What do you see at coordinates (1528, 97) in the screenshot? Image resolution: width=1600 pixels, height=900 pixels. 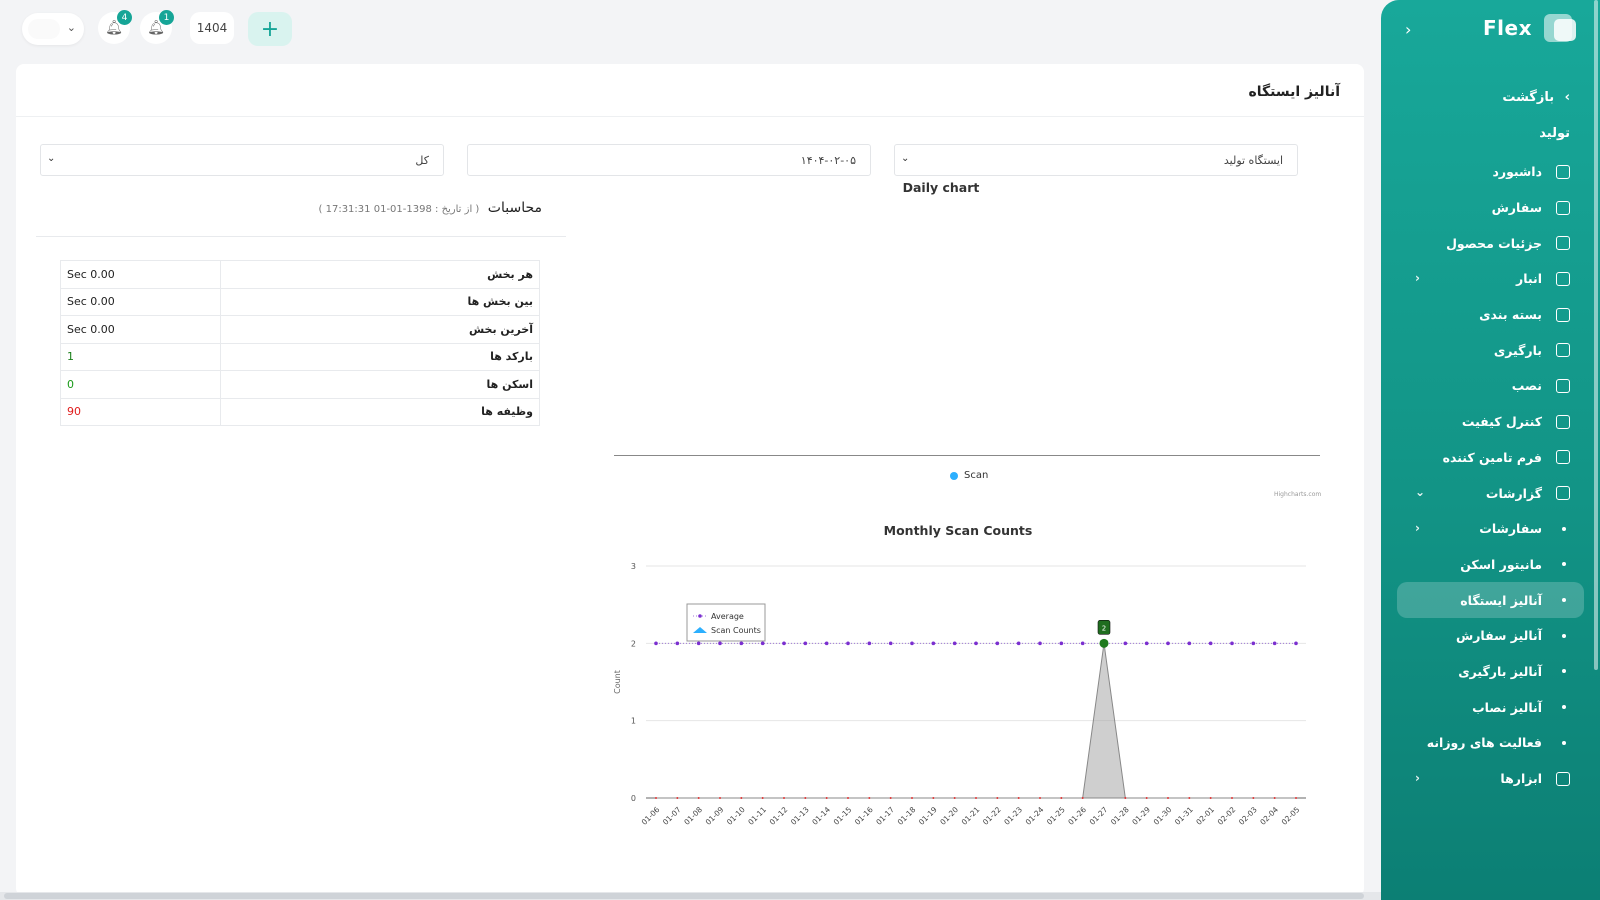 I see `back-label: بازگشت` at bounding box center [1528, 97].